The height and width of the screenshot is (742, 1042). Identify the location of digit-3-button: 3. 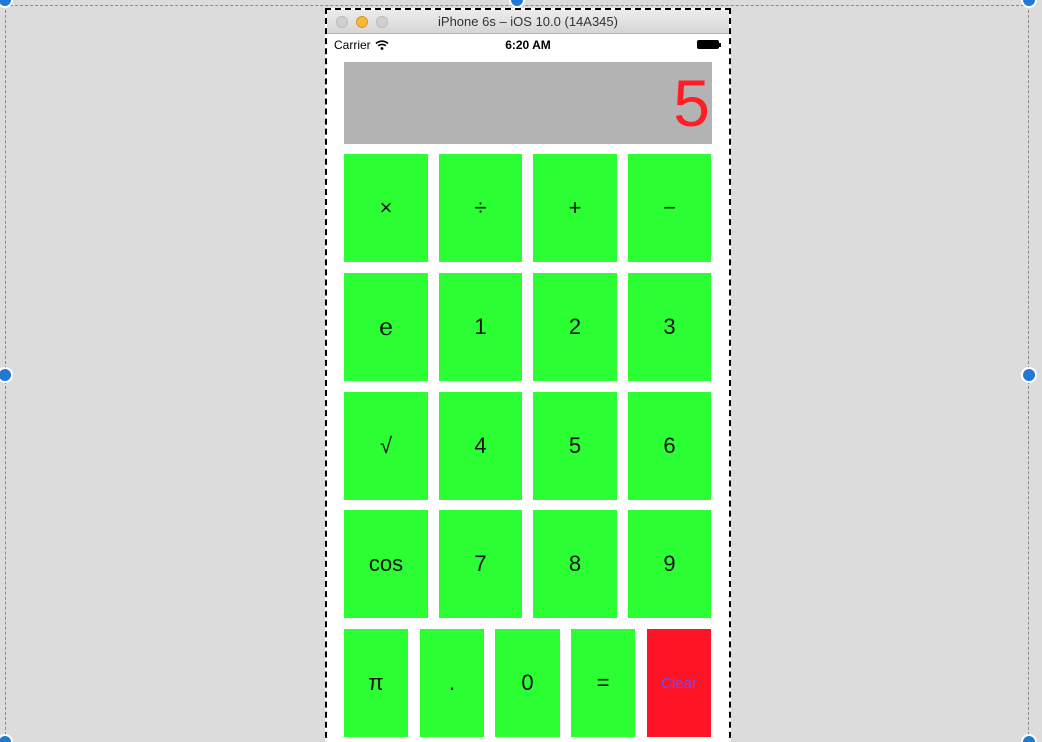
(669, 327).